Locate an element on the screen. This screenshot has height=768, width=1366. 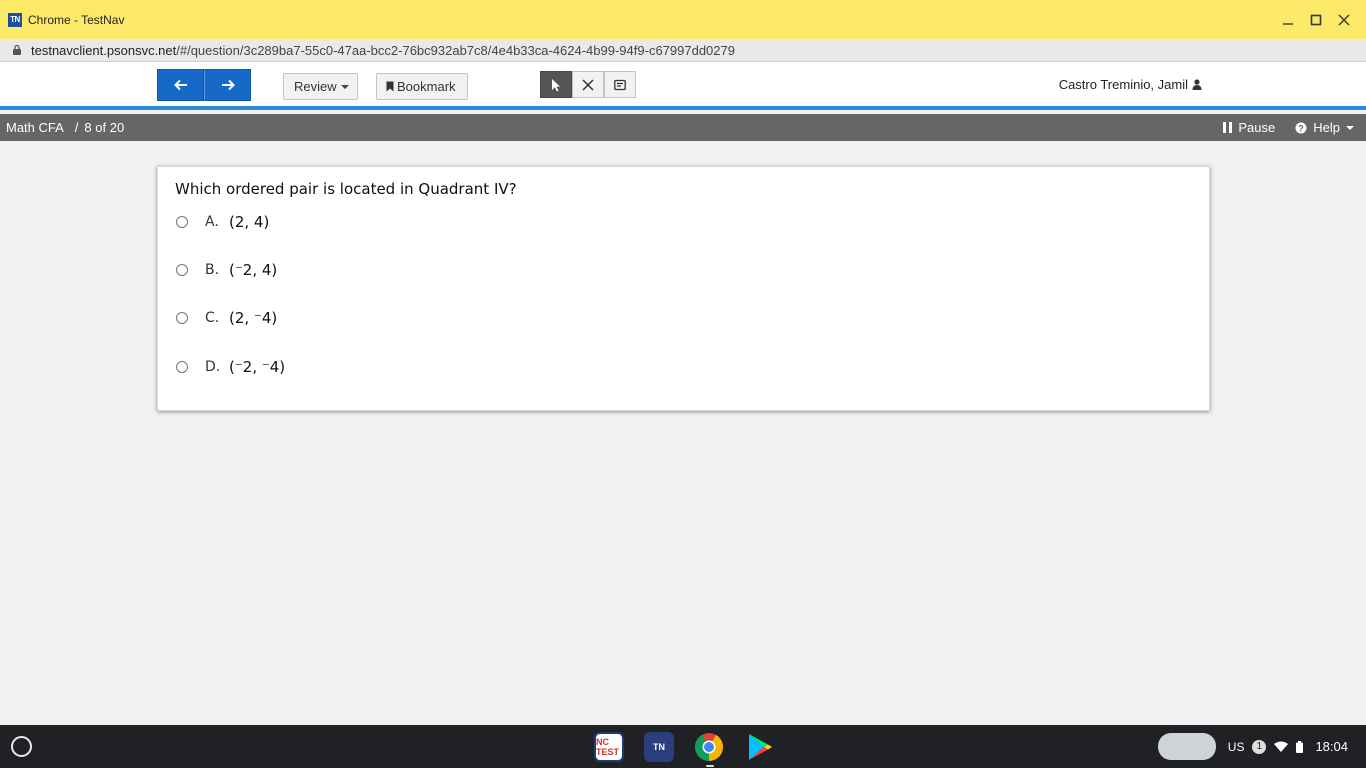
os-shelf: NC TEST TN US 1 18:04 is located at coordinates (683, 746).